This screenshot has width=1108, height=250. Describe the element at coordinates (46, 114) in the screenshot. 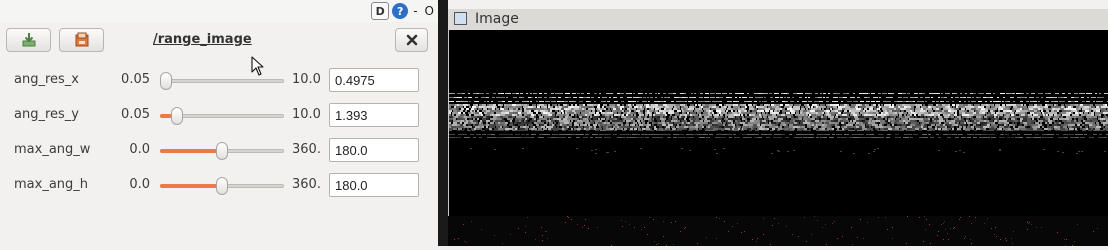

I see `param-label: ang_res_y` at that location.